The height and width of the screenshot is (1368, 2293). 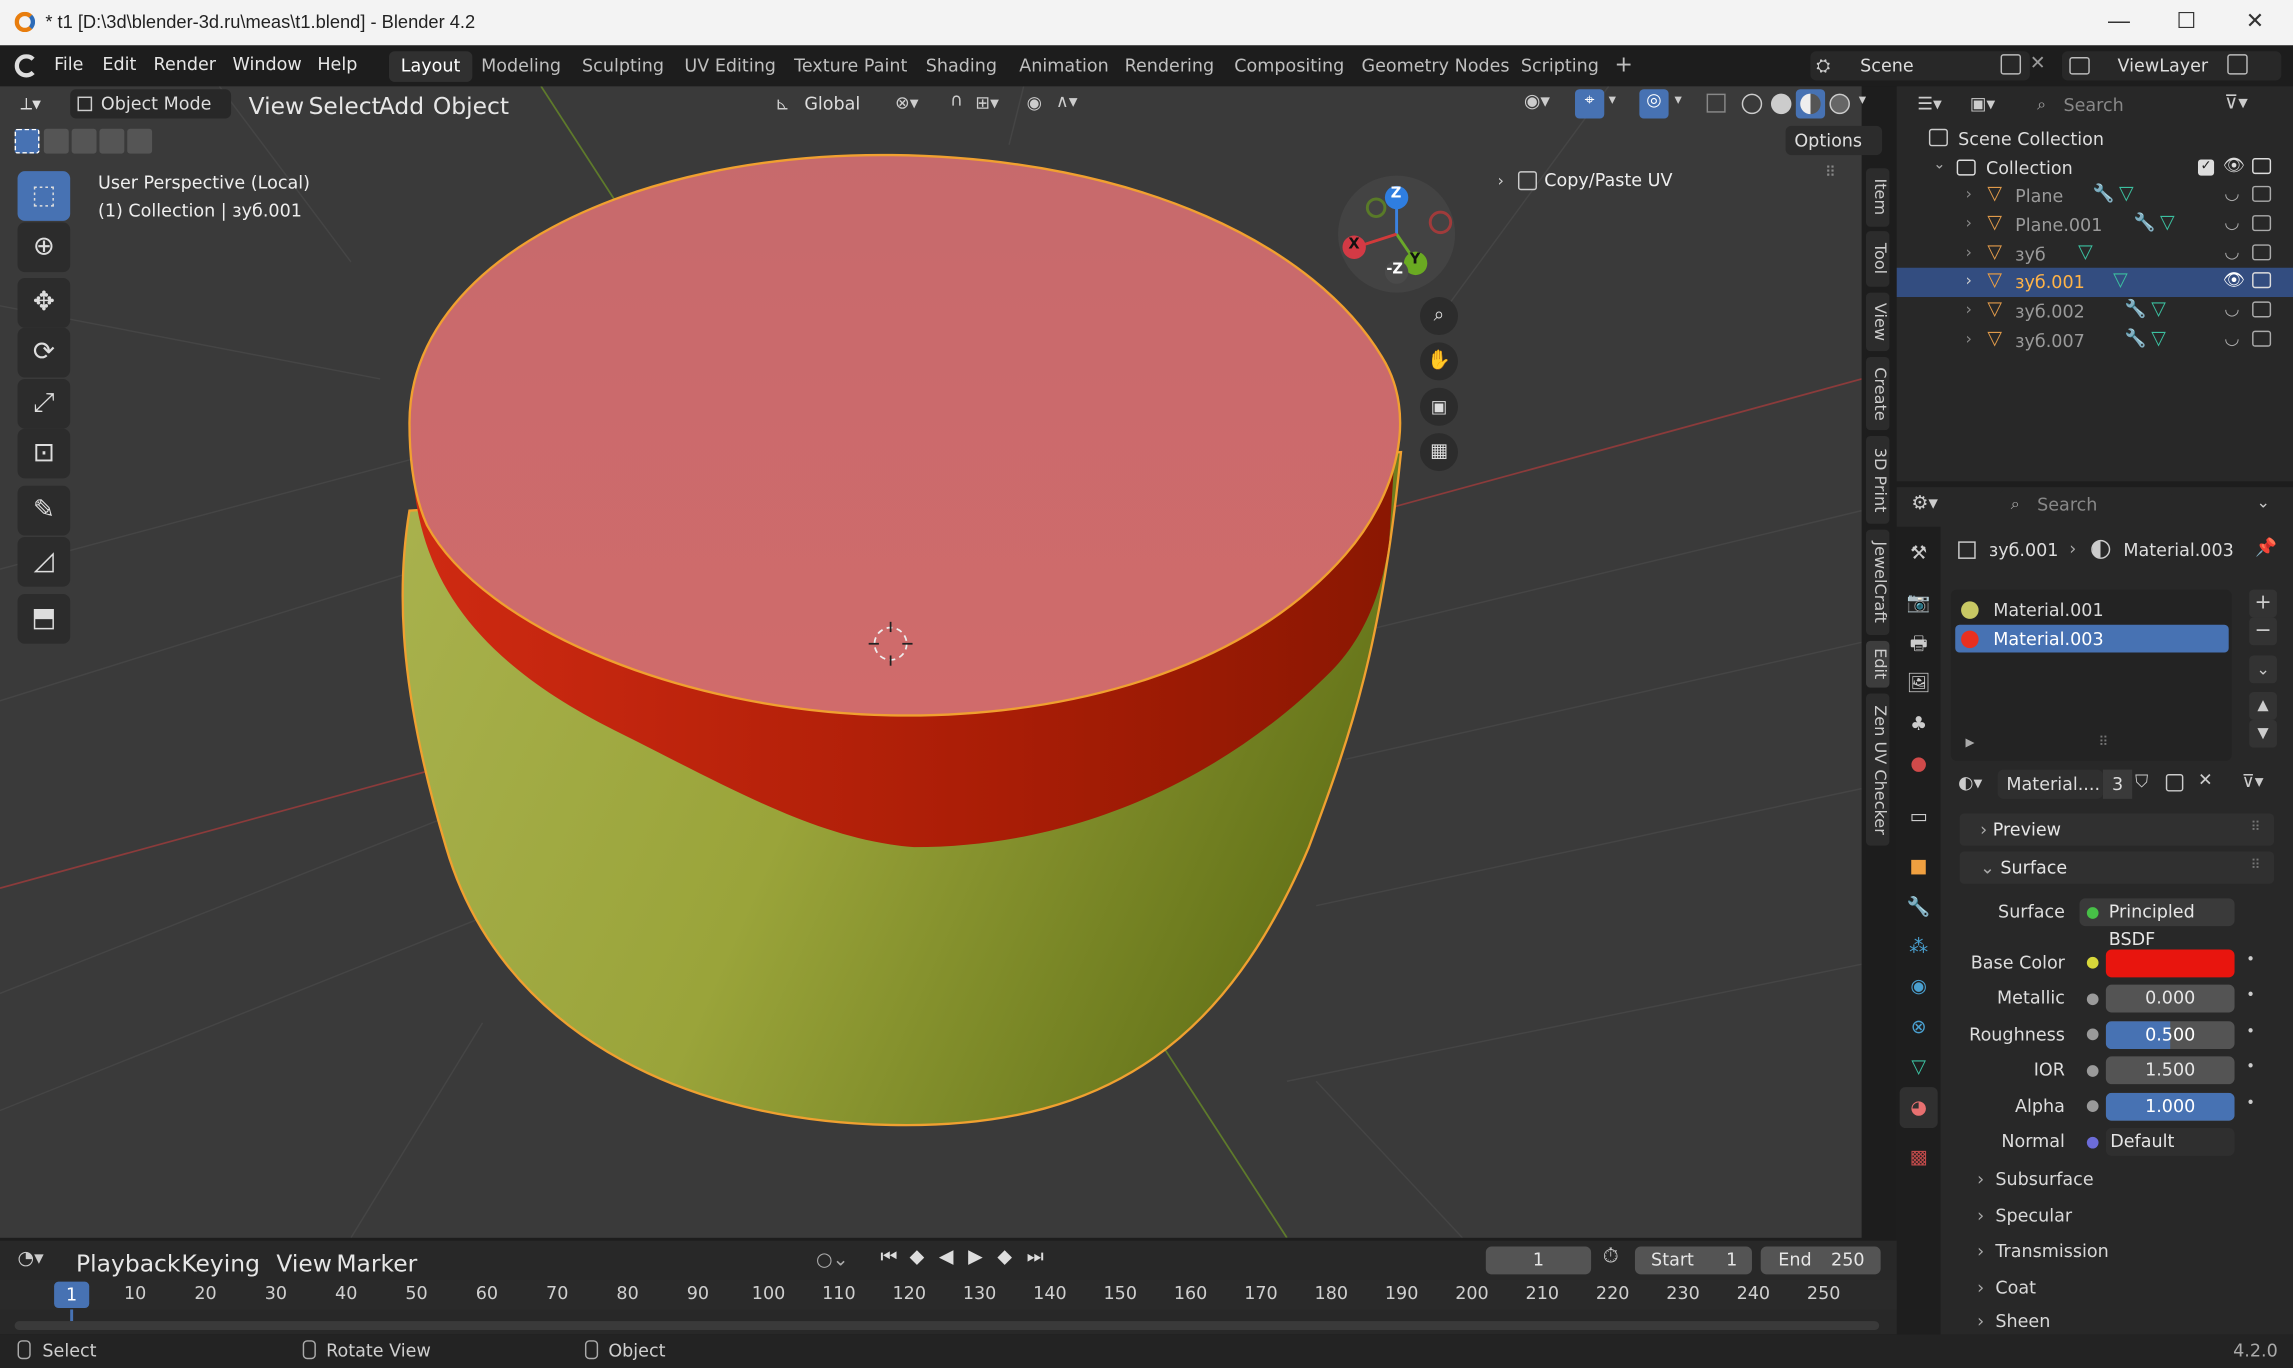 I want to click on list-resize-handle-icon: ⠿, so click(x=2104, y=743).